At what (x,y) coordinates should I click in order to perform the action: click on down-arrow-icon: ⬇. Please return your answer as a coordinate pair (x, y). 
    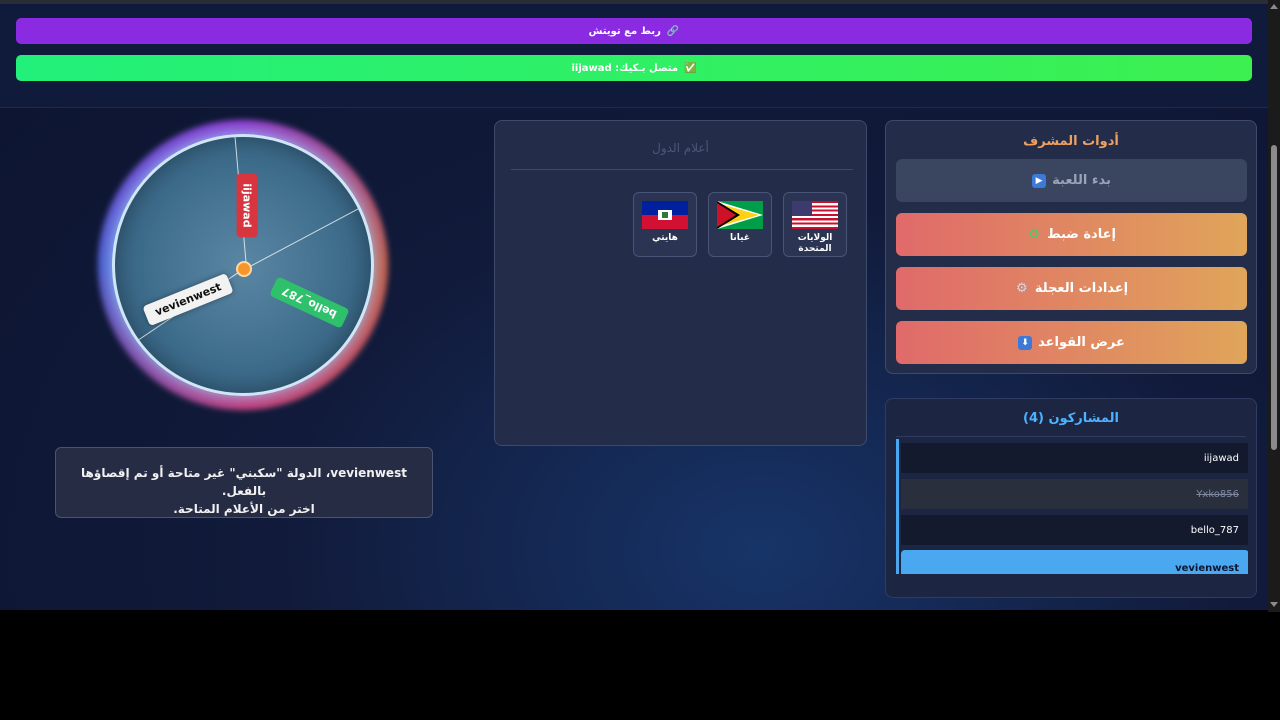
    Looking at the image, I should click on (1025, 342).